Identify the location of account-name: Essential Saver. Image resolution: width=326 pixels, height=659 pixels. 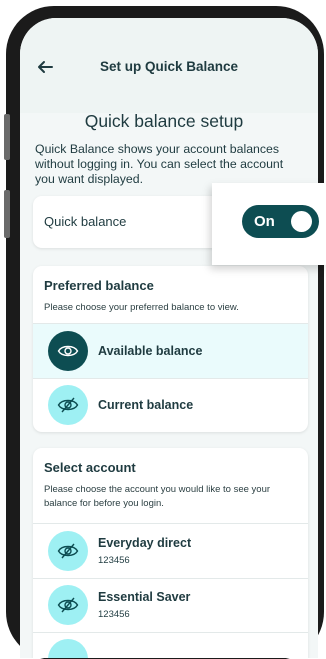
(144, 597).